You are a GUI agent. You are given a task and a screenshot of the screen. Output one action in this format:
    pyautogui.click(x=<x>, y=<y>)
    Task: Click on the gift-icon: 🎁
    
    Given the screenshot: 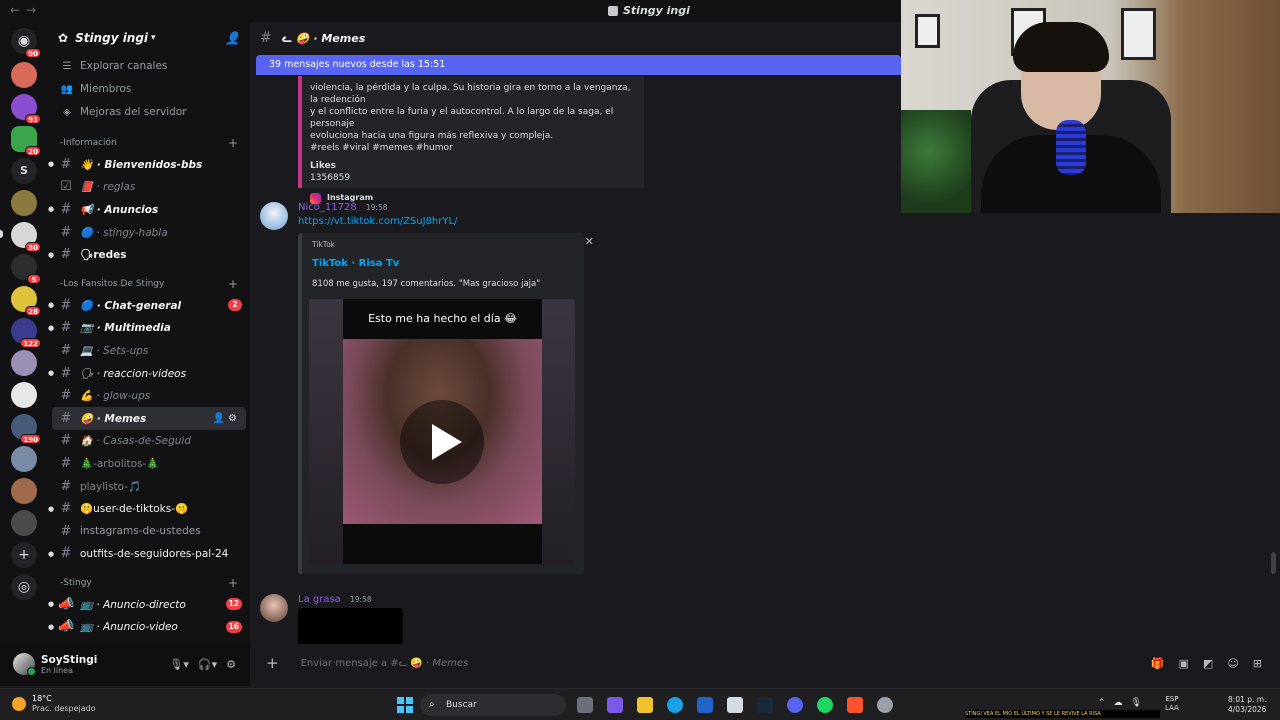 What is the action you would take?
    pyautogui.click(x=1158, y=663)
    